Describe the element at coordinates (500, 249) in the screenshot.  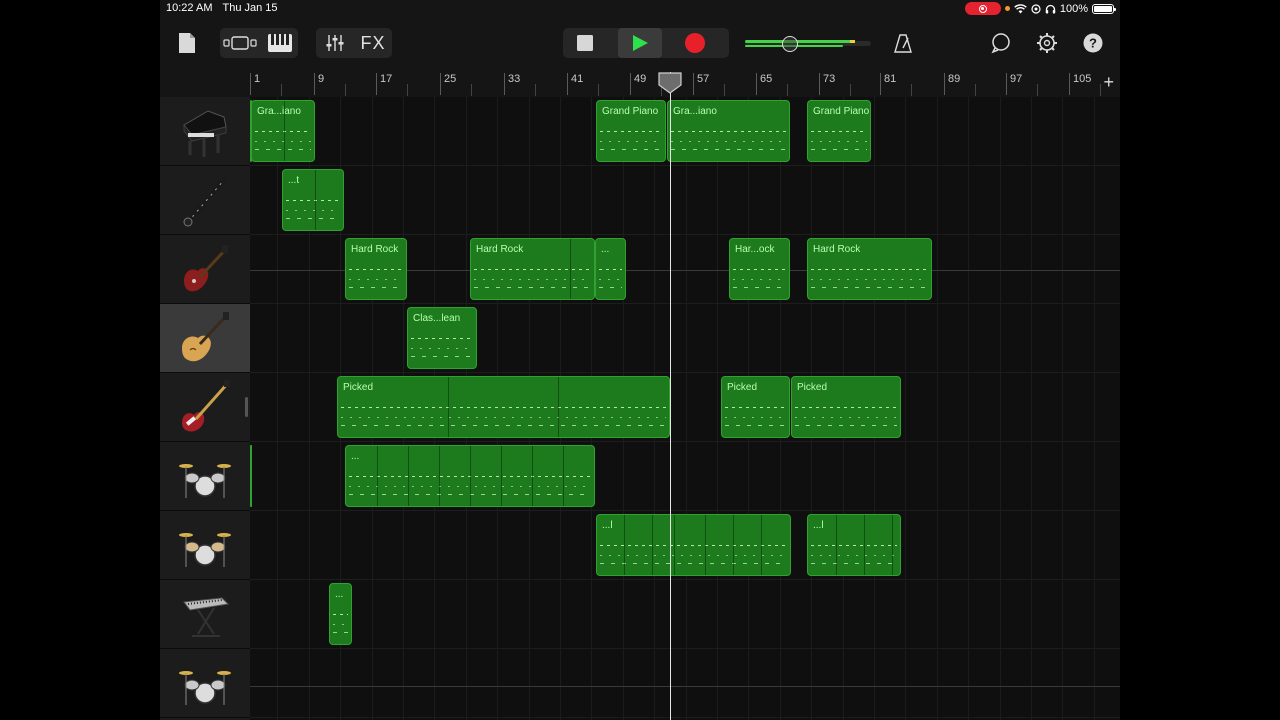
I see `region-name: Hard Rock` at that location.